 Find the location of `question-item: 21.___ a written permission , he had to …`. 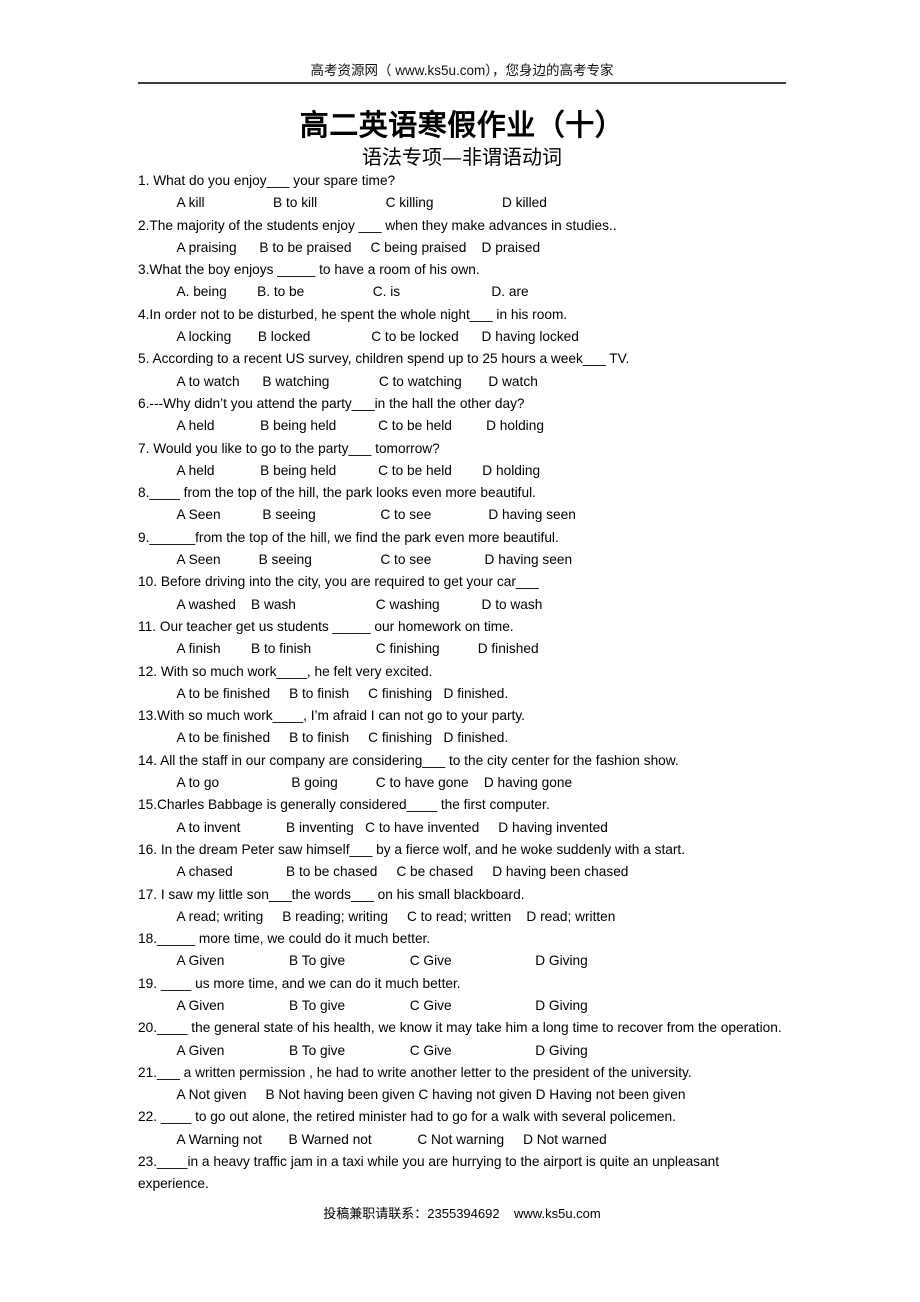

question-item: 21.___ a written permission , he had to … is located at coordinates (463, 1084).